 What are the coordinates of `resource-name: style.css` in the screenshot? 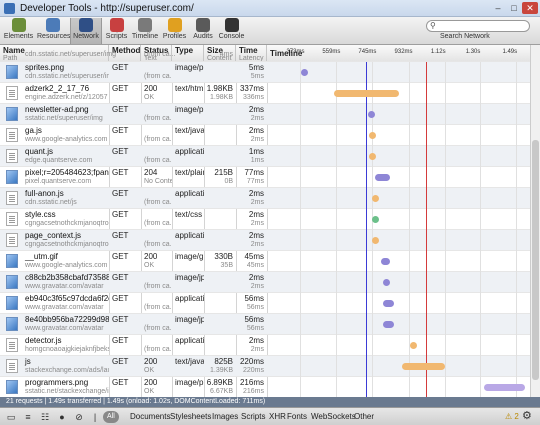 It's located at (40, 214).